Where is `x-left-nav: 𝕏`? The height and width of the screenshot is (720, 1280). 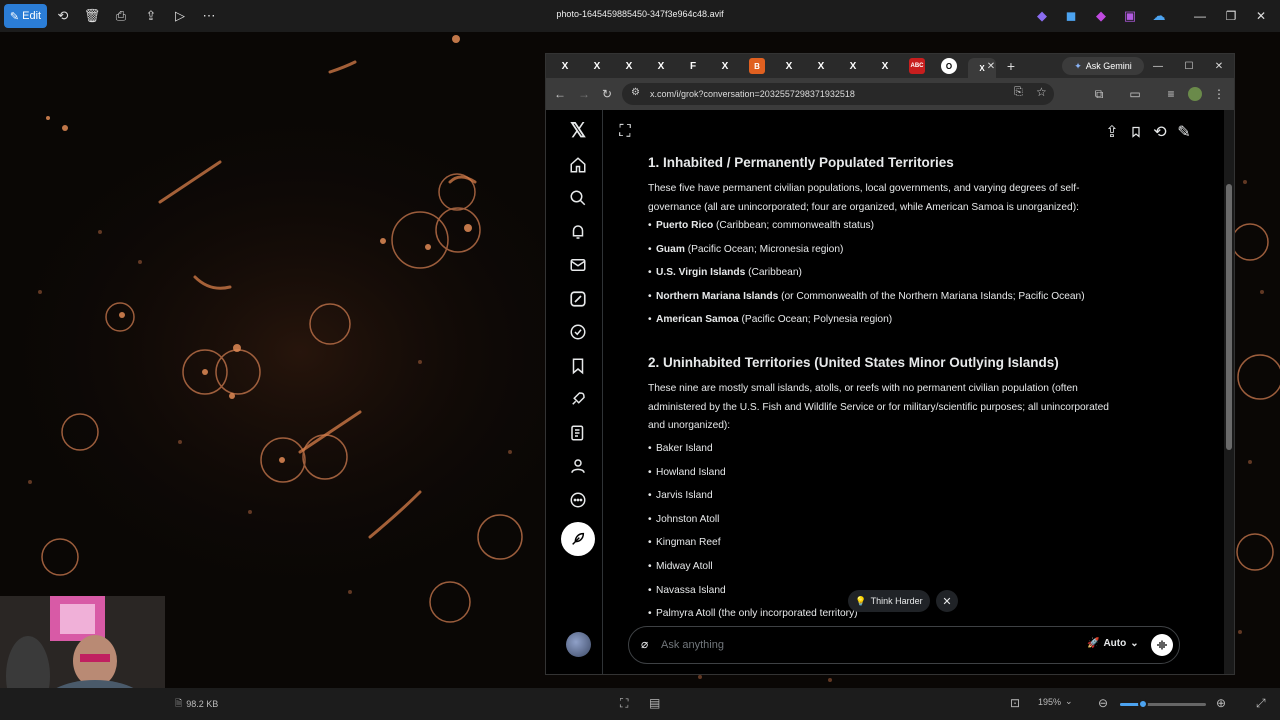
x-left-nav: 𝕏 is located at coordinates (574, 392).